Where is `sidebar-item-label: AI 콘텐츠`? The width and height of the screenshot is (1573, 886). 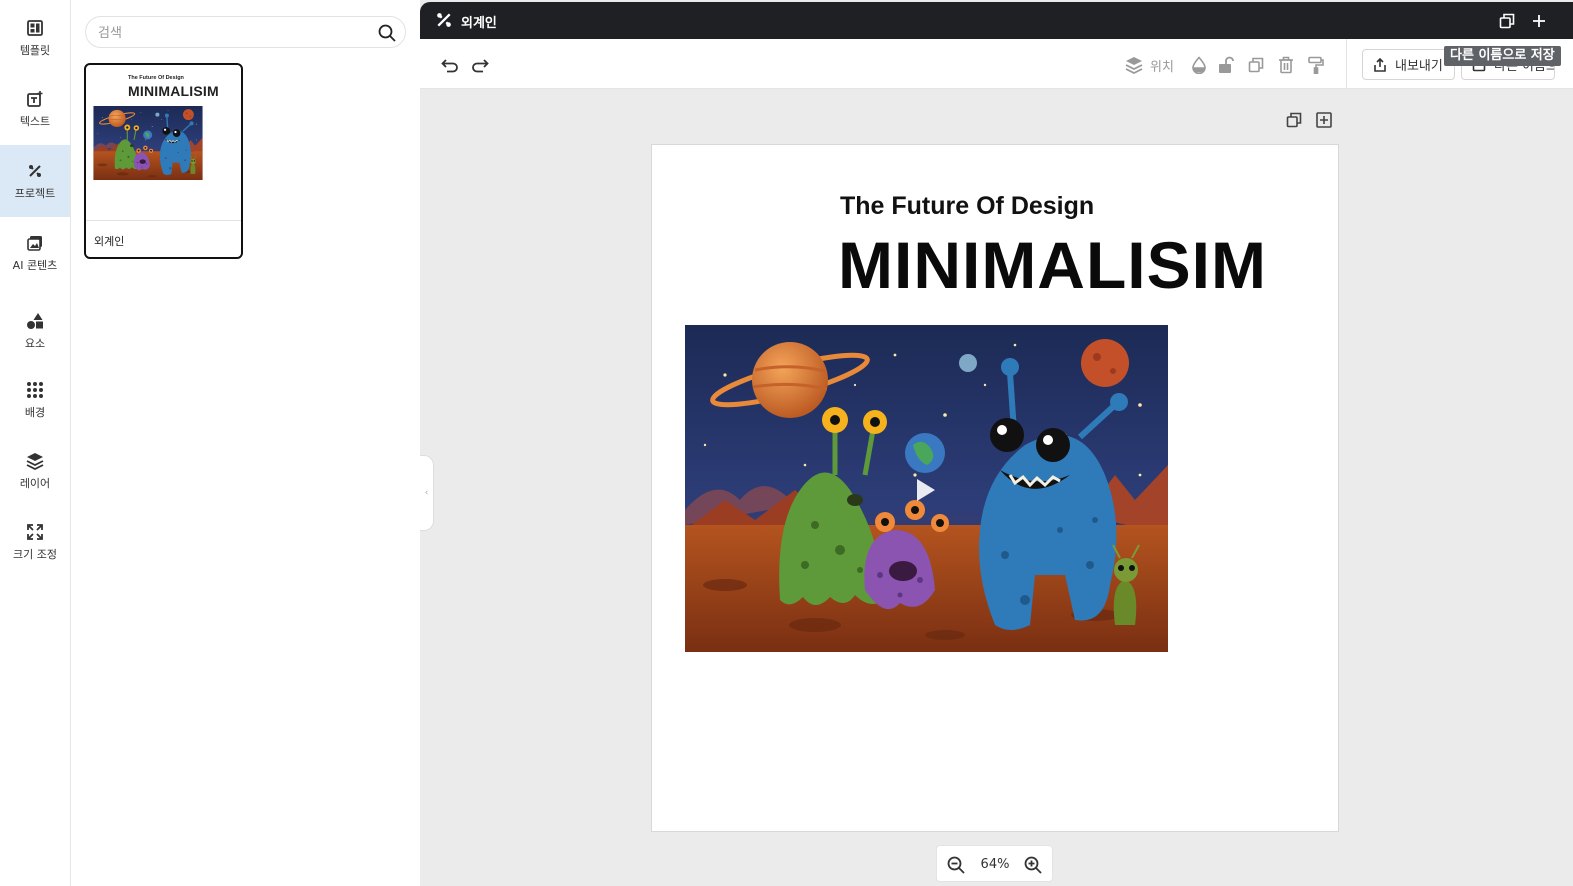 sidebar-item-label: AI 콘텐츠 is located at coordinates (35, 265).